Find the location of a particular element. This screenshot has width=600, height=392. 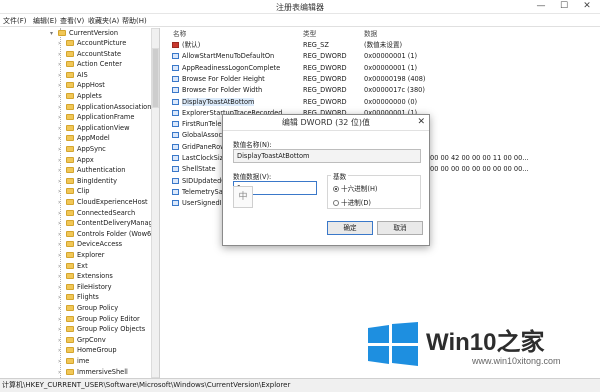

dialog-close-button: ✕ is located at coordinates (421, 122).